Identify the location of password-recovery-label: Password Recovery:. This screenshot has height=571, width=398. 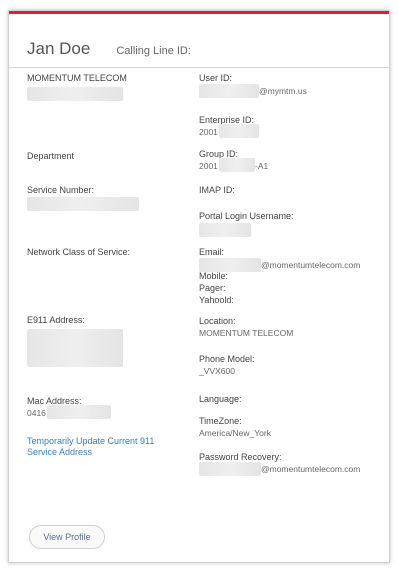
(240, 457).